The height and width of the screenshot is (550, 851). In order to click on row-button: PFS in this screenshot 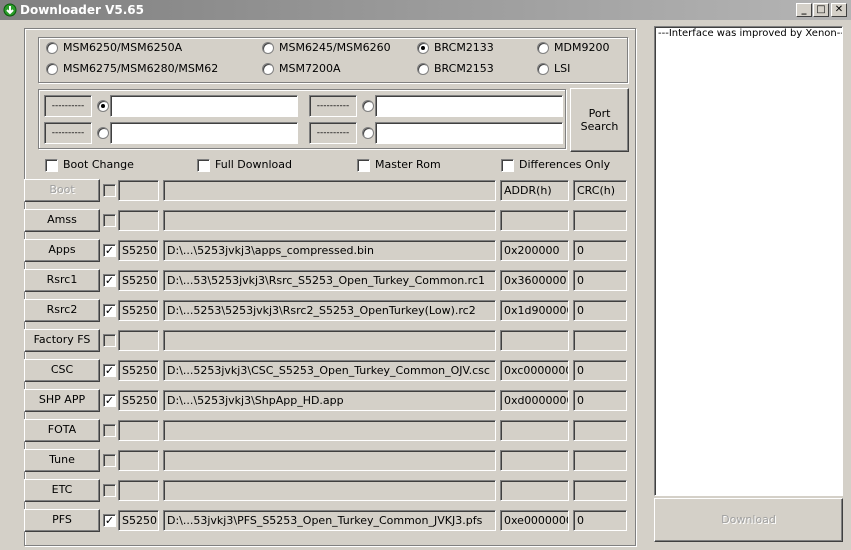, I will do `click(62, 520)`.